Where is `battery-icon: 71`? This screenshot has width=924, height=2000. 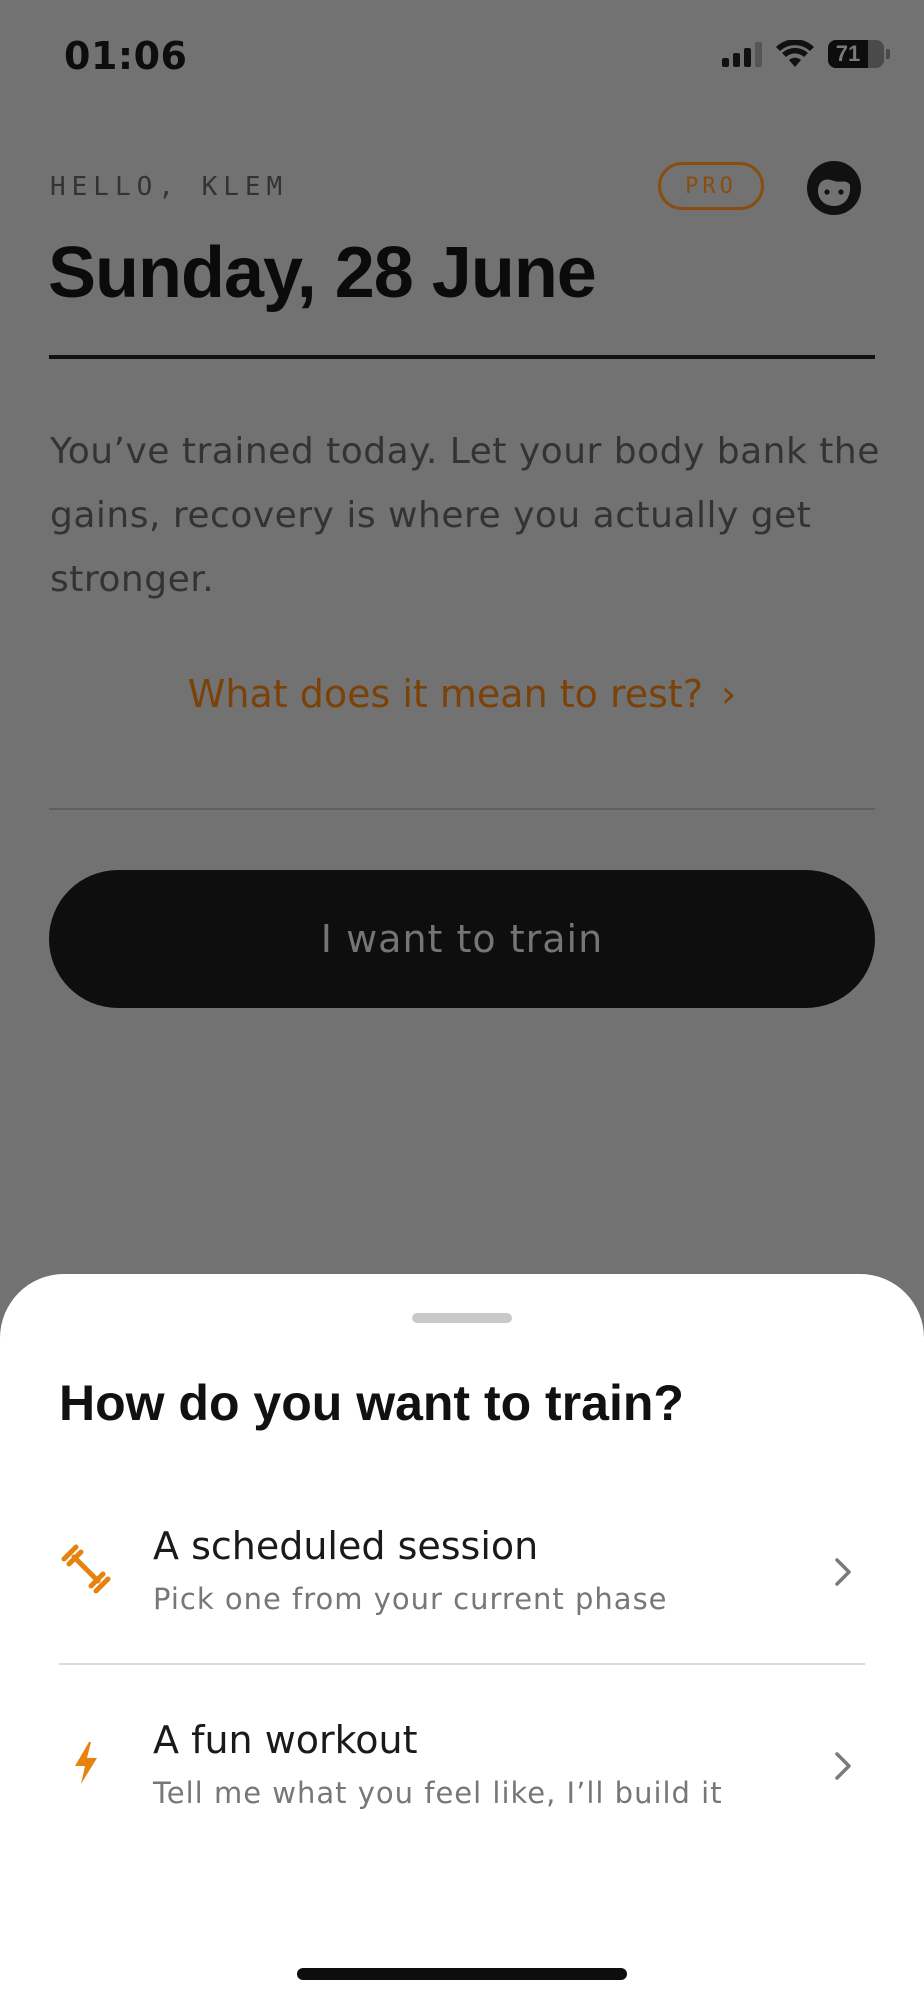
battery-icon: 71 is located at coordinates (859, 54).